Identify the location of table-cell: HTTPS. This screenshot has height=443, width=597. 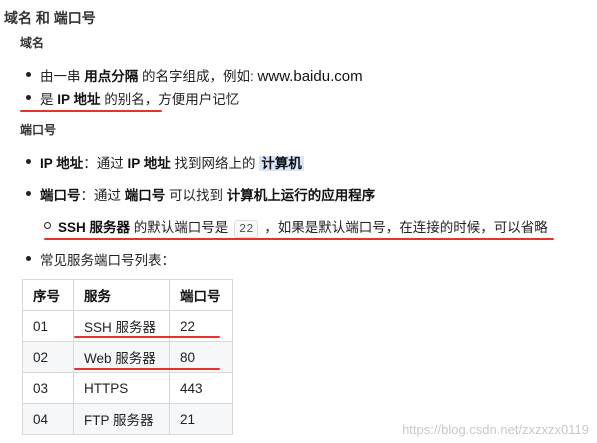
(121, 388).